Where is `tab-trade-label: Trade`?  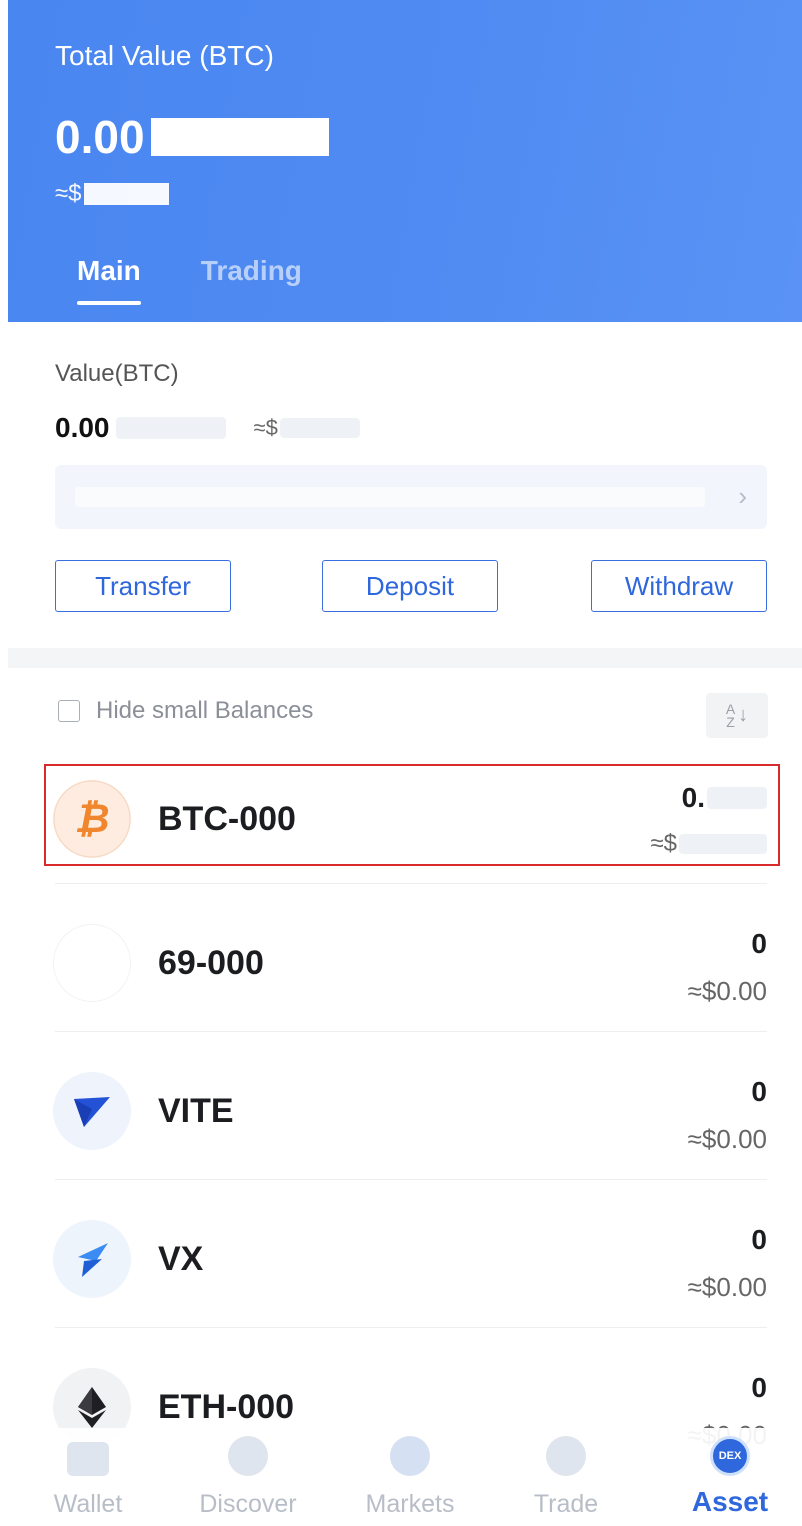 tab-trade-label: Trade is located at coordinates (566, 1504).